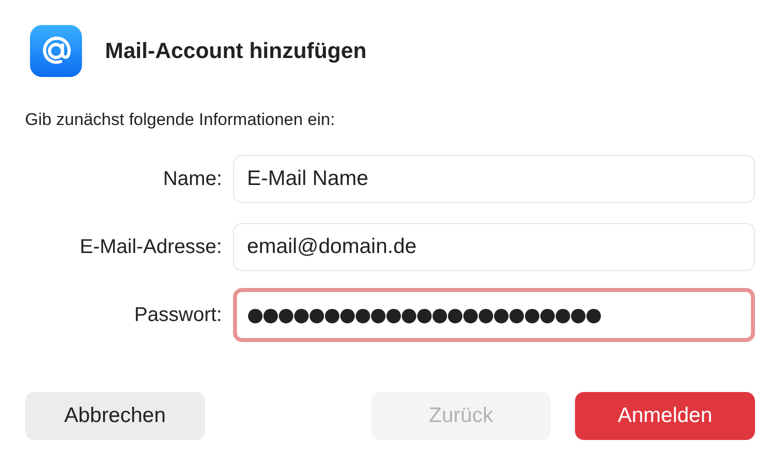 Image resolution: width=770 pixels, height=476 pixels. What do you see at coordinates (177, 315) in the screenshot?
I see `field-label: Passwort:` at bounding box center [177, 315].